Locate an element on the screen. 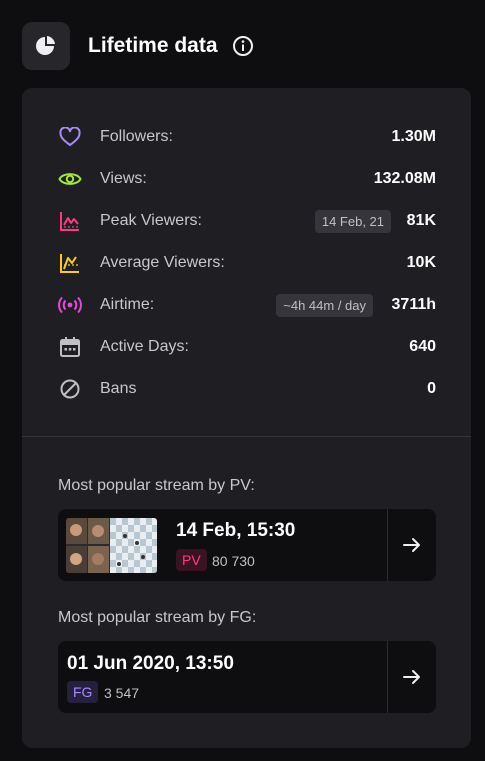  pie-chart-icon is located at coordinates (46, 46).